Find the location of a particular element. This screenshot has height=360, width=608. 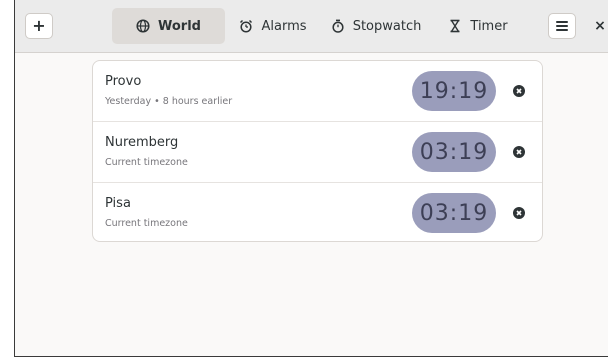

hamburger-menu-icon is located at coordinates (562, 26).